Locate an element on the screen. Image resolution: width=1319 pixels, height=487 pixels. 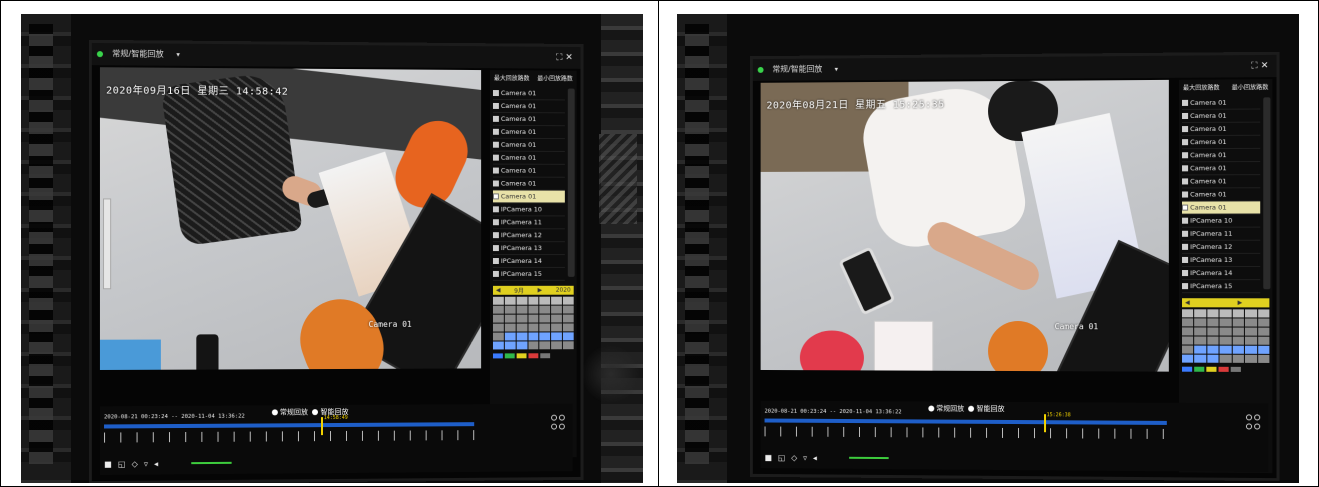
chevron-left-icon: ◀ is located at coordinates (1187, 302).